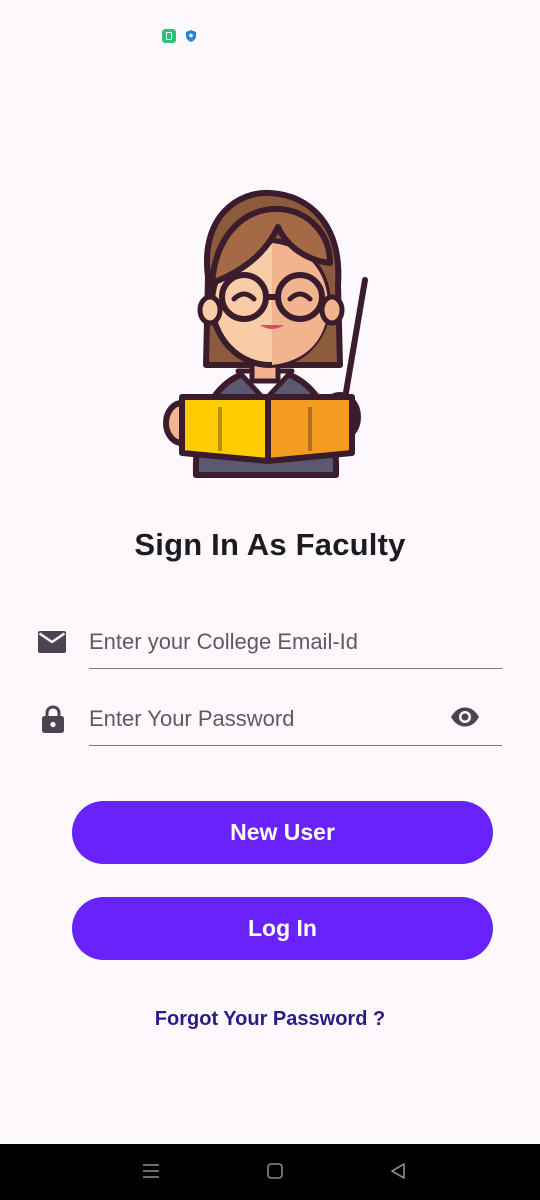 The width and height of the screenshot is (540, 1200). Describe the element at coordinates (398, 1171) in the screenshot. I see `back-triangle-icon` at that location.